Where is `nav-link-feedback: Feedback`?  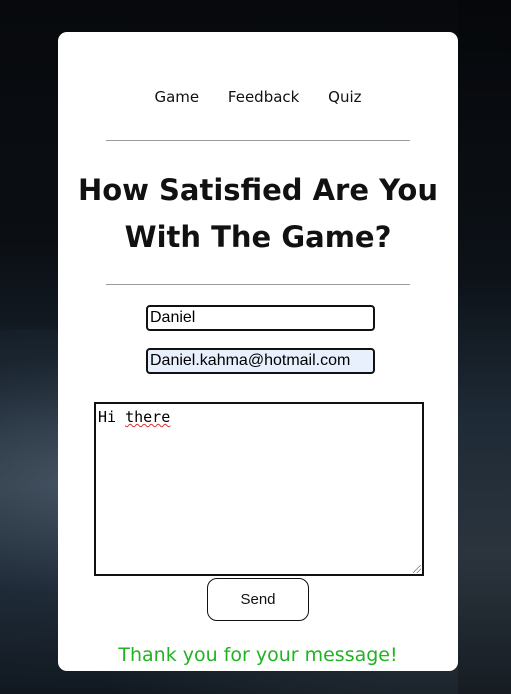
nav-link-feedback: Feedback is located at coordinates (263, 97).